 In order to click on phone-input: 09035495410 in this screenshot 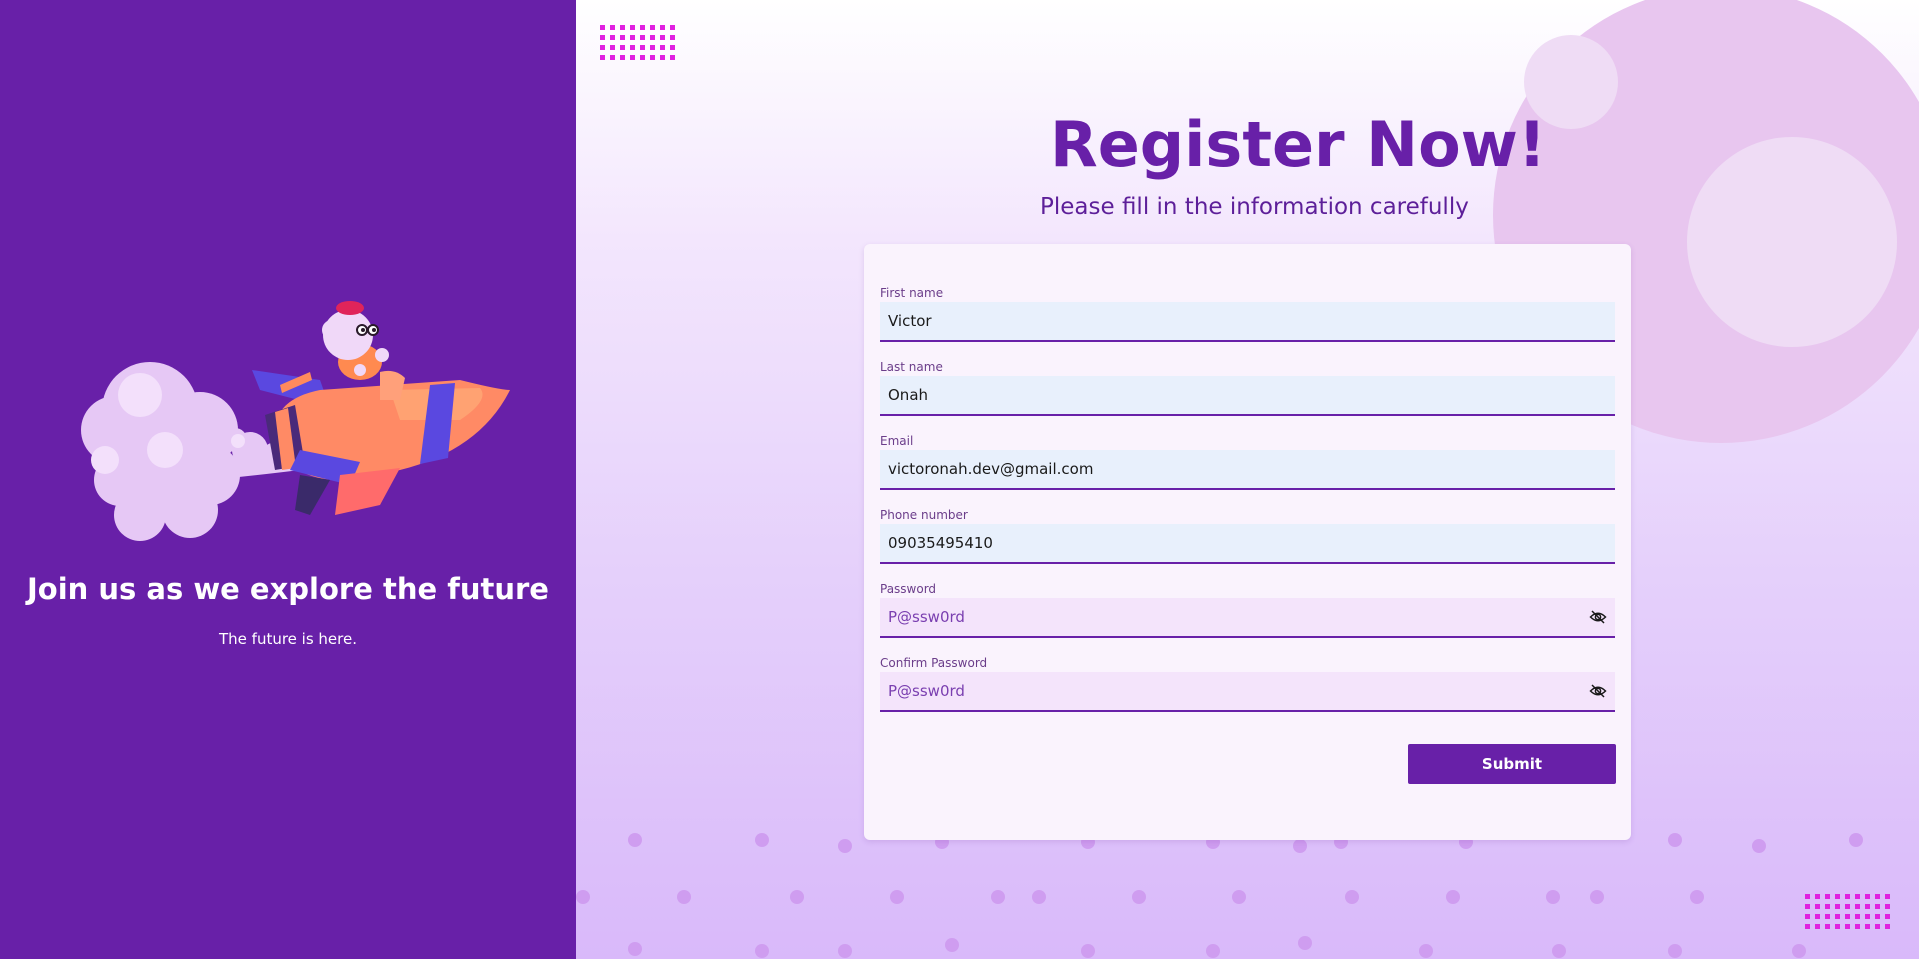, I will do `click(1247, 544)`.